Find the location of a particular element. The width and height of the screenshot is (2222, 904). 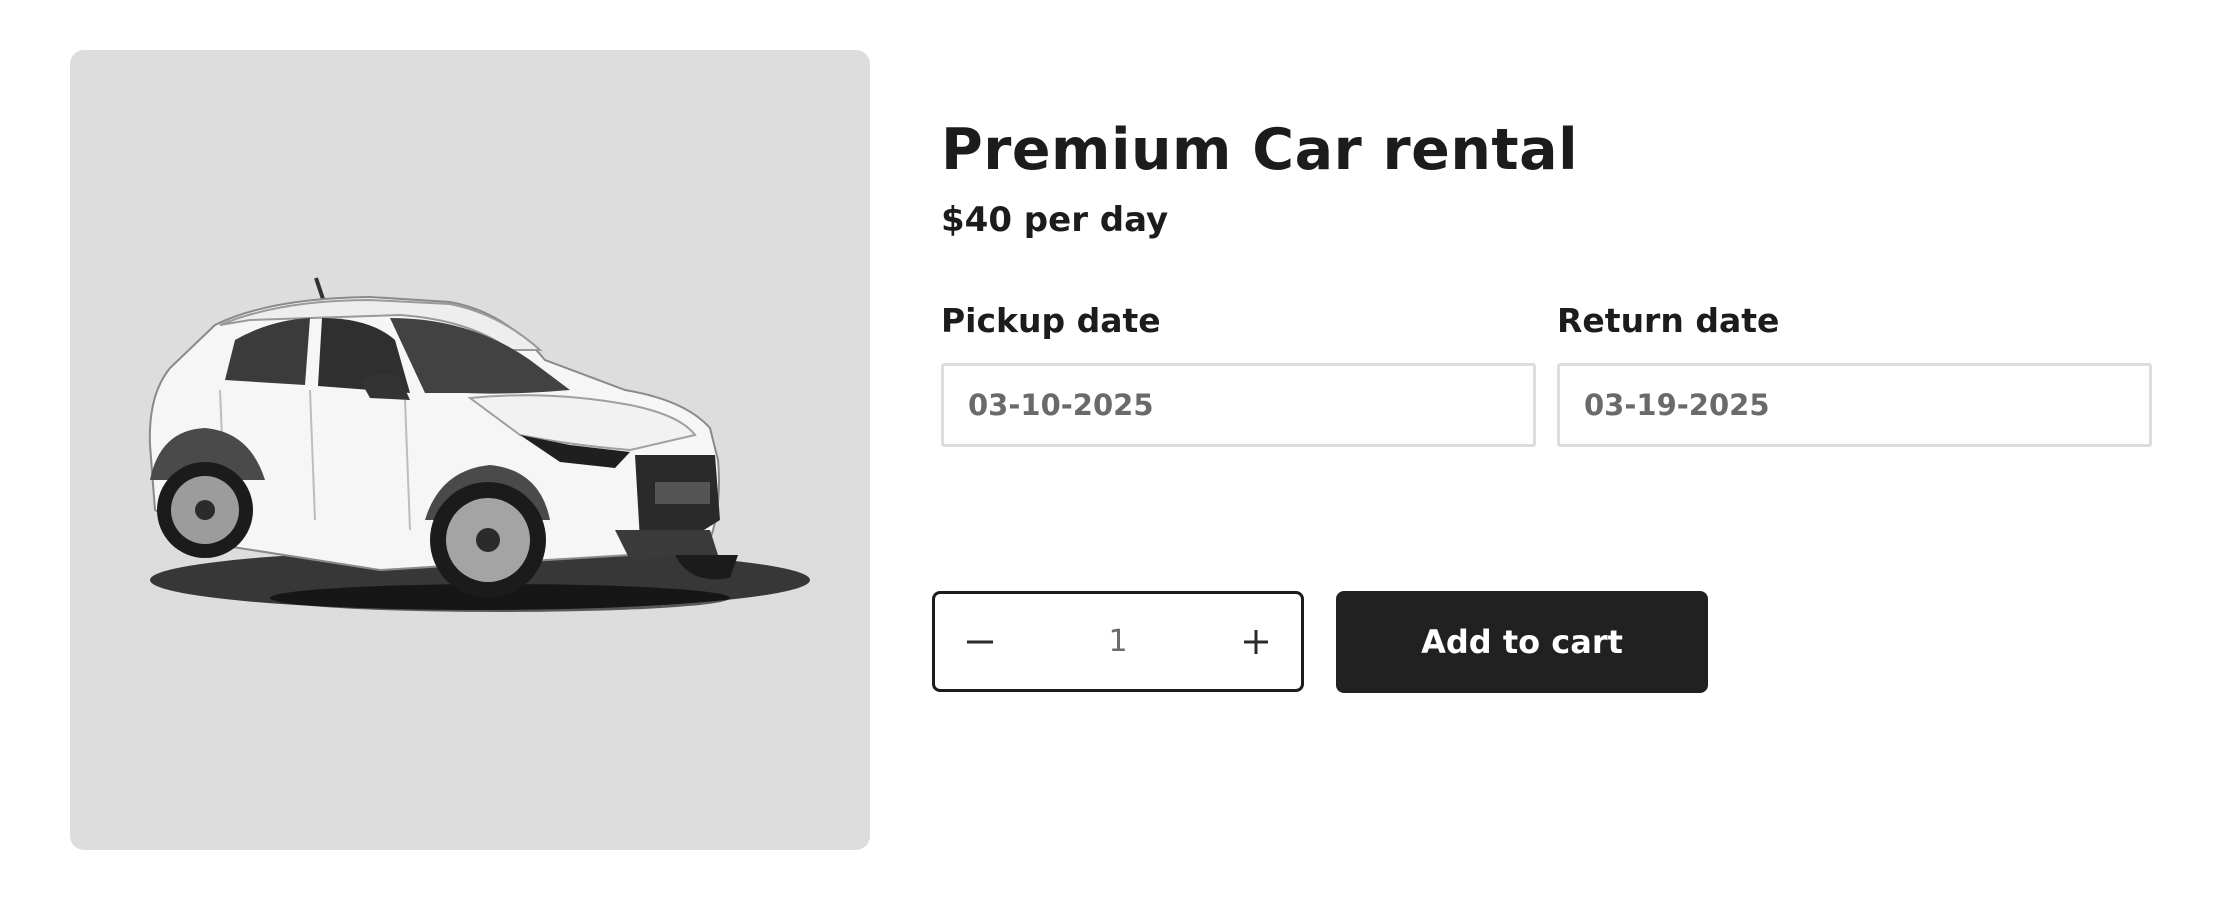

minus-icon is located at coordinates (980, 641).